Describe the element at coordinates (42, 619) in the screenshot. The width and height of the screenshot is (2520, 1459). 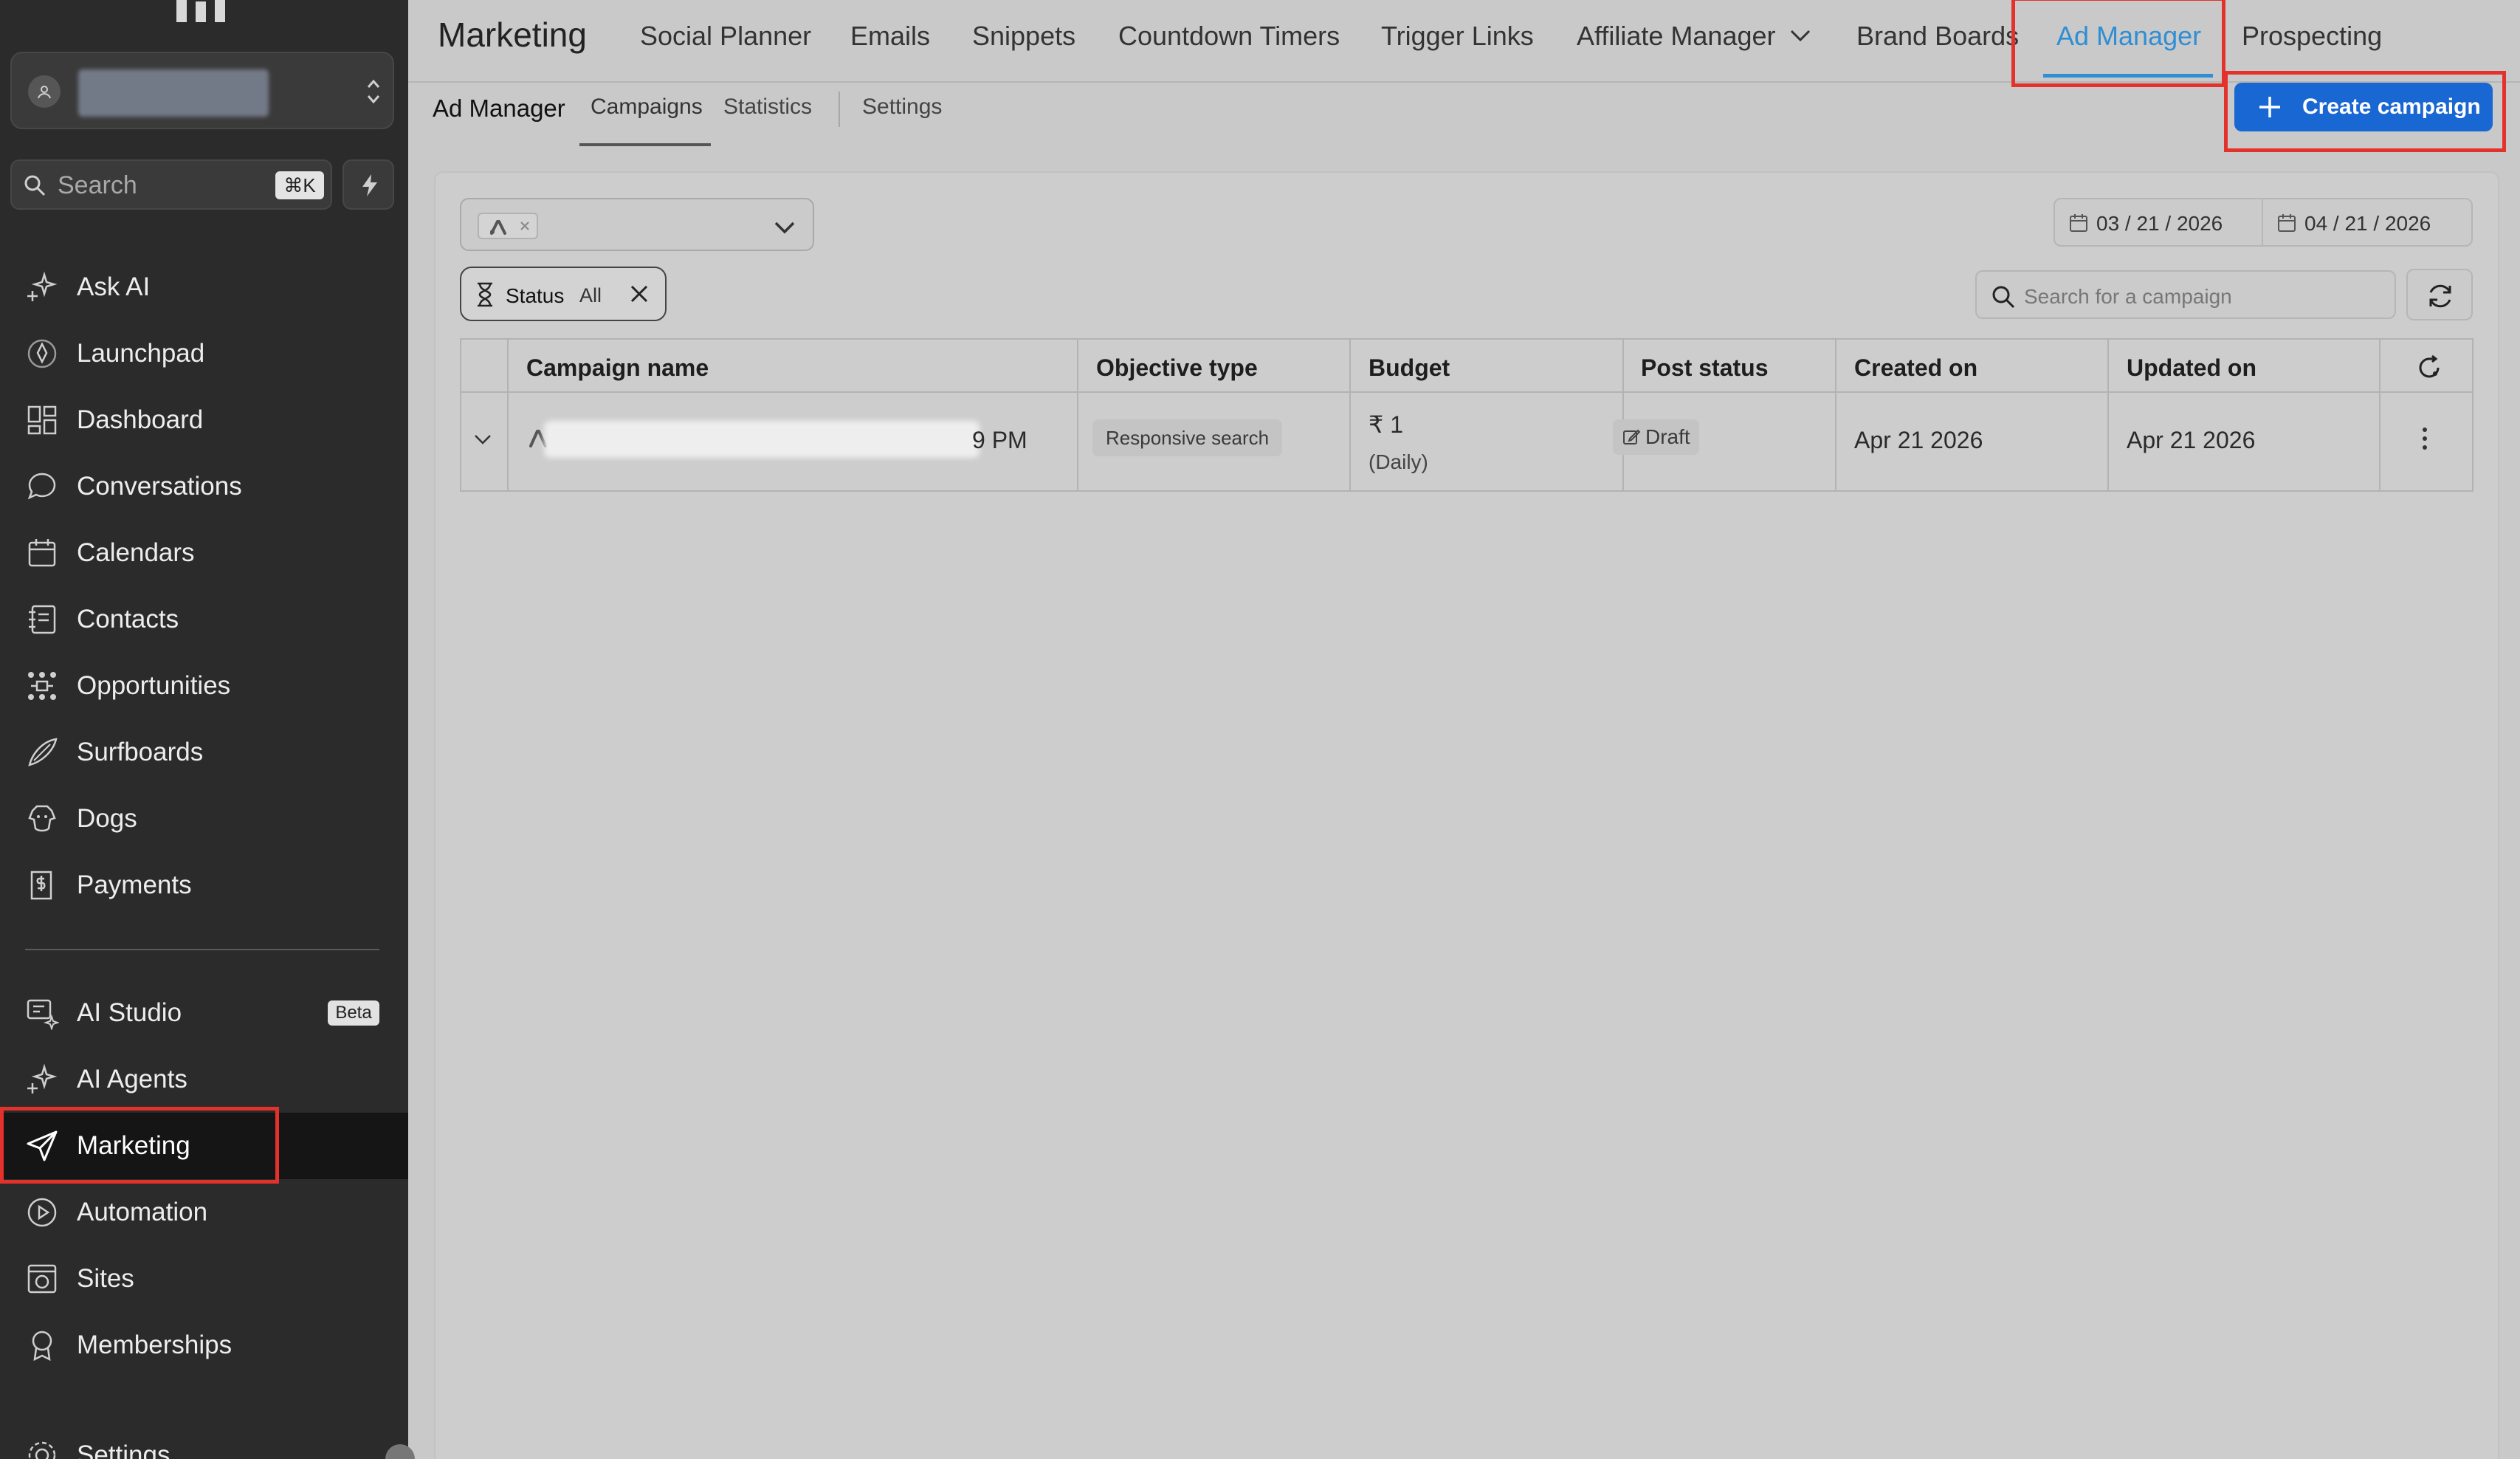
I see `contacts-book-icon` at that location.